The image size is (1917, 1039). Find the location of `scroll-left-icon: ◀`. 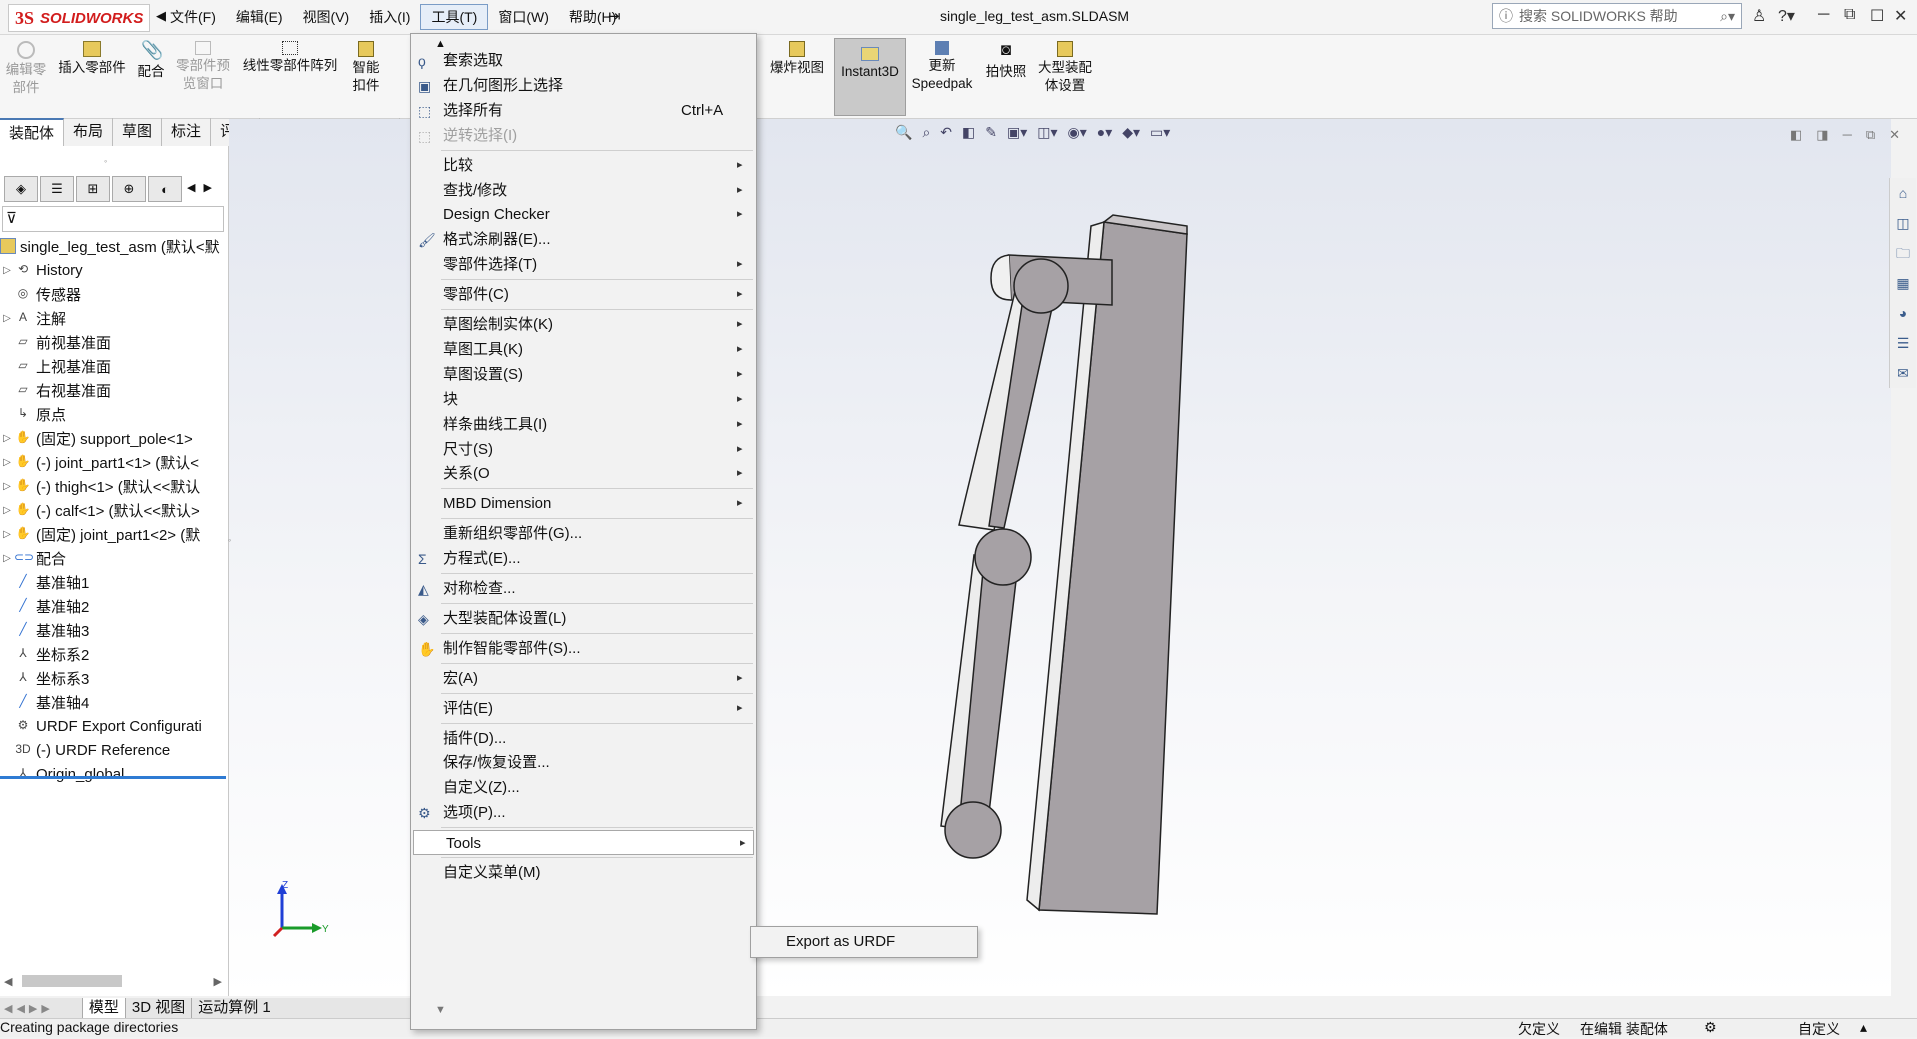

scroll-left-icon: ◀ is located at coordinates (8, 981).